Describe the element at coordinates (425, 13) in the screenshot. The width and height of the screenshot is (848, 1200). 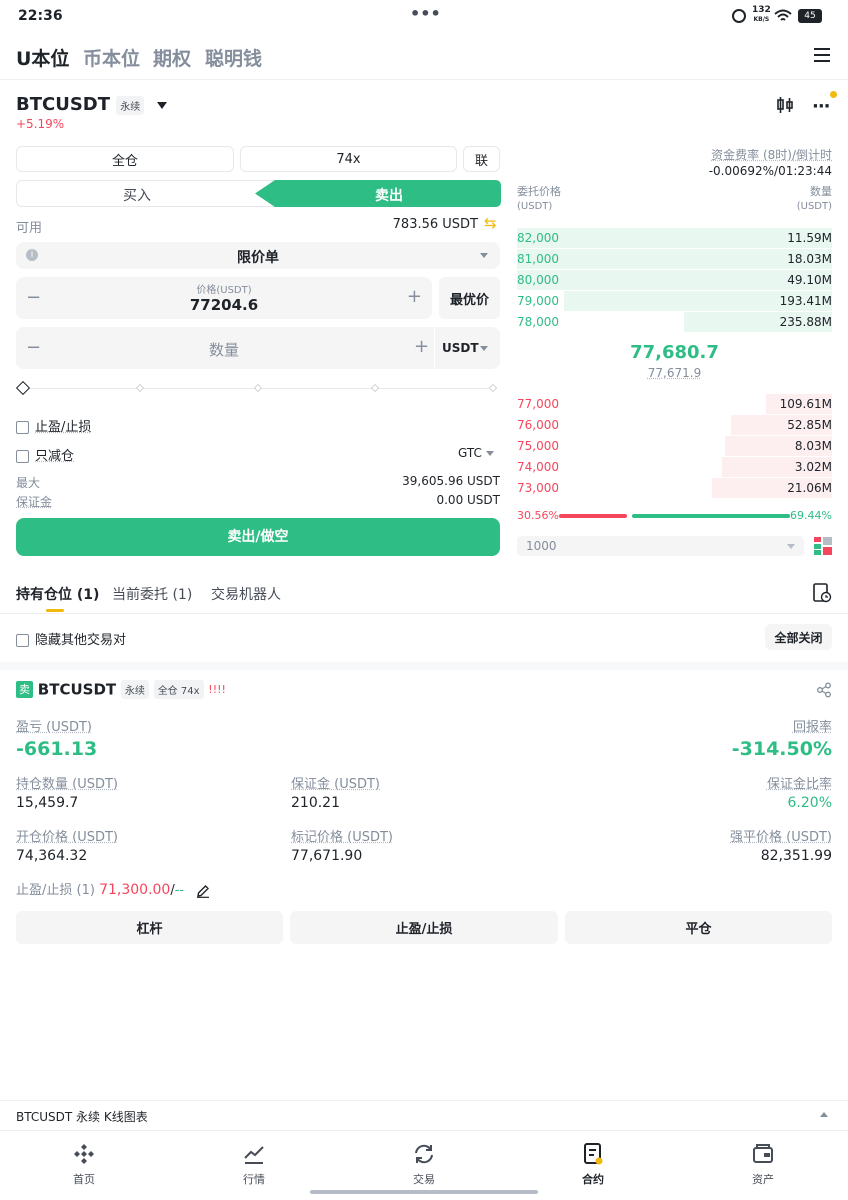
I see `status-dots: •••` at that location.